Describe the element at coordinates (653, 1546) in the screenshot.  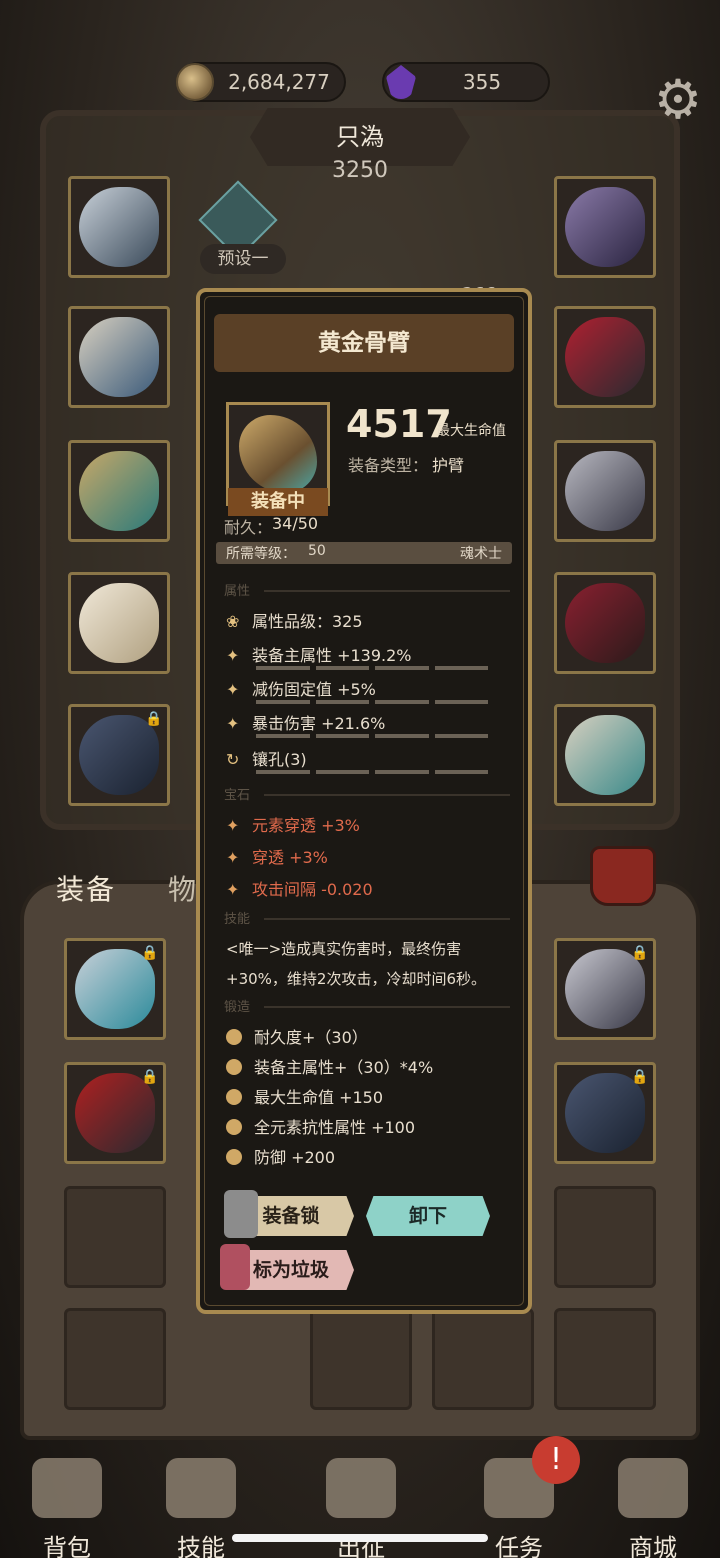
I see `nav-label: 商城` at that location.